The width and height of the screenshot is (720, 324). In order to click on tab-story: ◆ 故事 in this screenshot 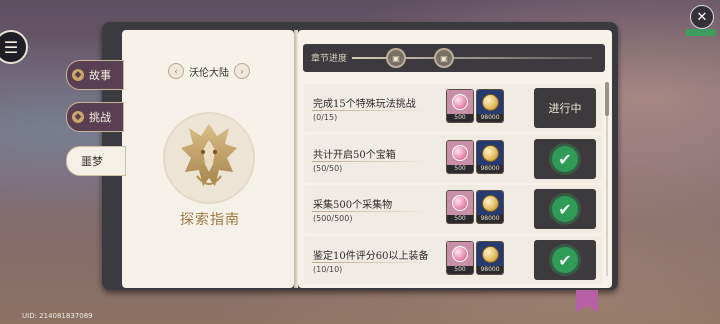, I will do `click(95, 75)`.